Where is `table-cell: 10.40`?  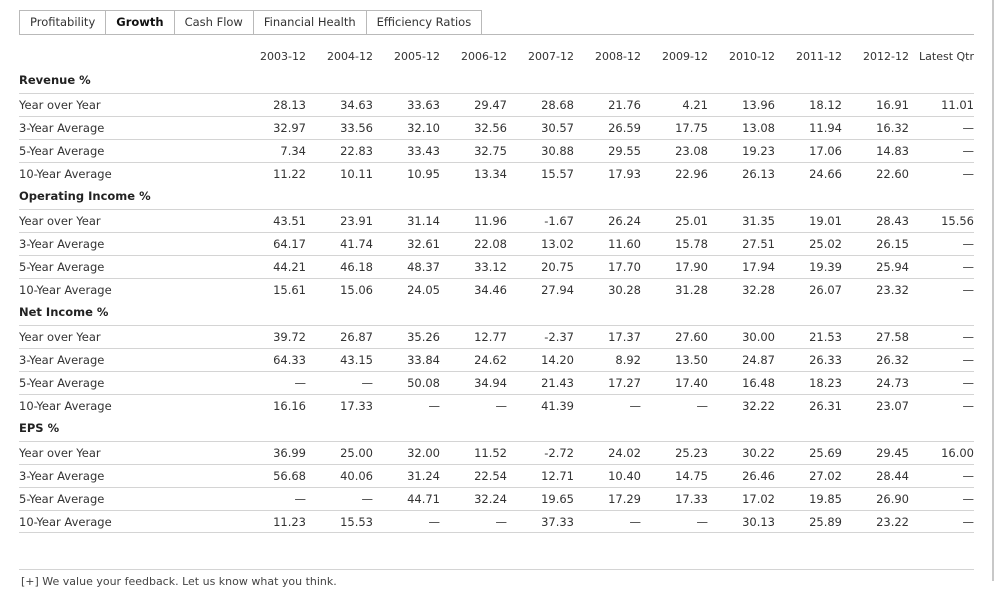 table-cell: 10.40 is located at coordinates (624, 476).